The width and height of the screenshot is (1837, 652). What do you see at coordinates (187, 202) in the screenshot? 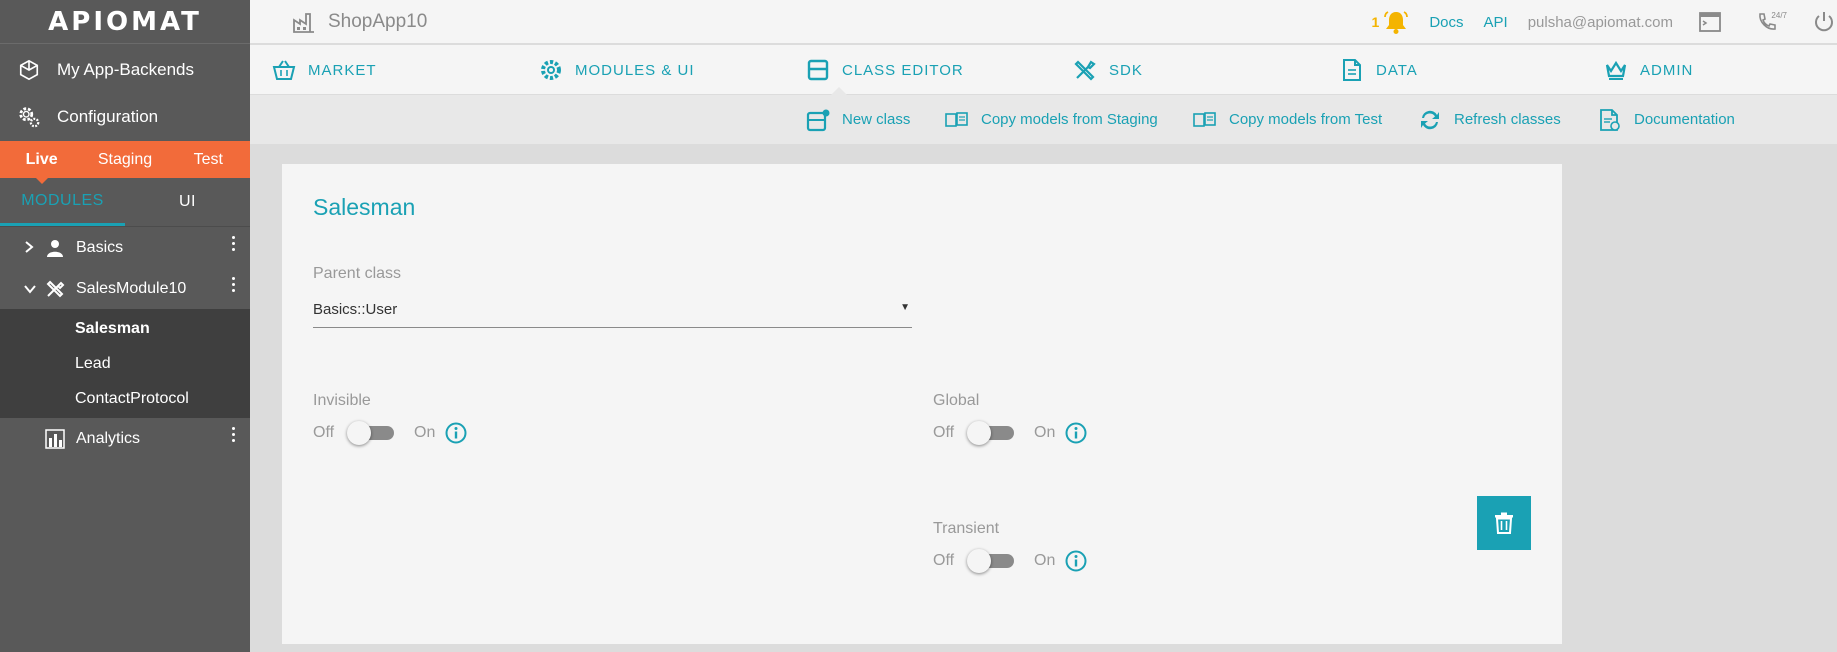
I see `tab-ui: UI` at bounding box center [187, 202].